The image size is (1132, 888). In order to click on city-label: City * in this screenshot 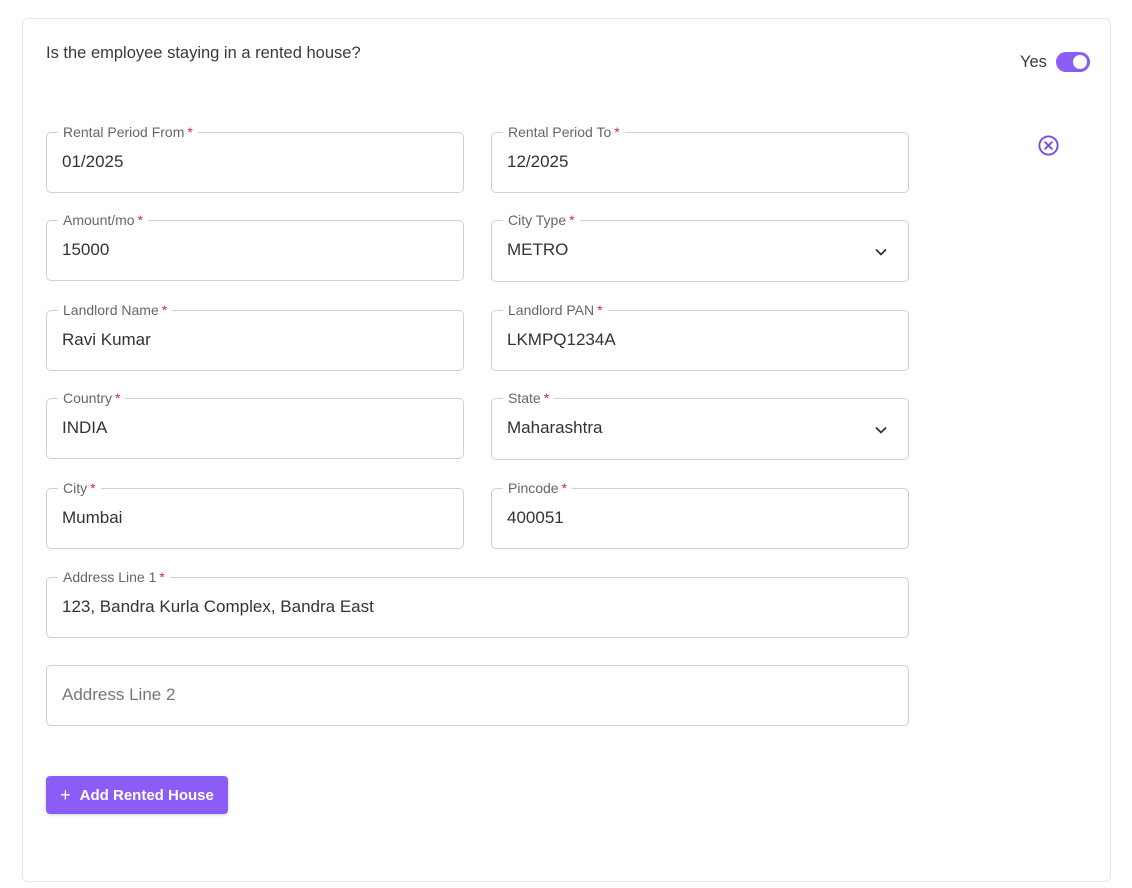, I will do `click(79, 488)`.